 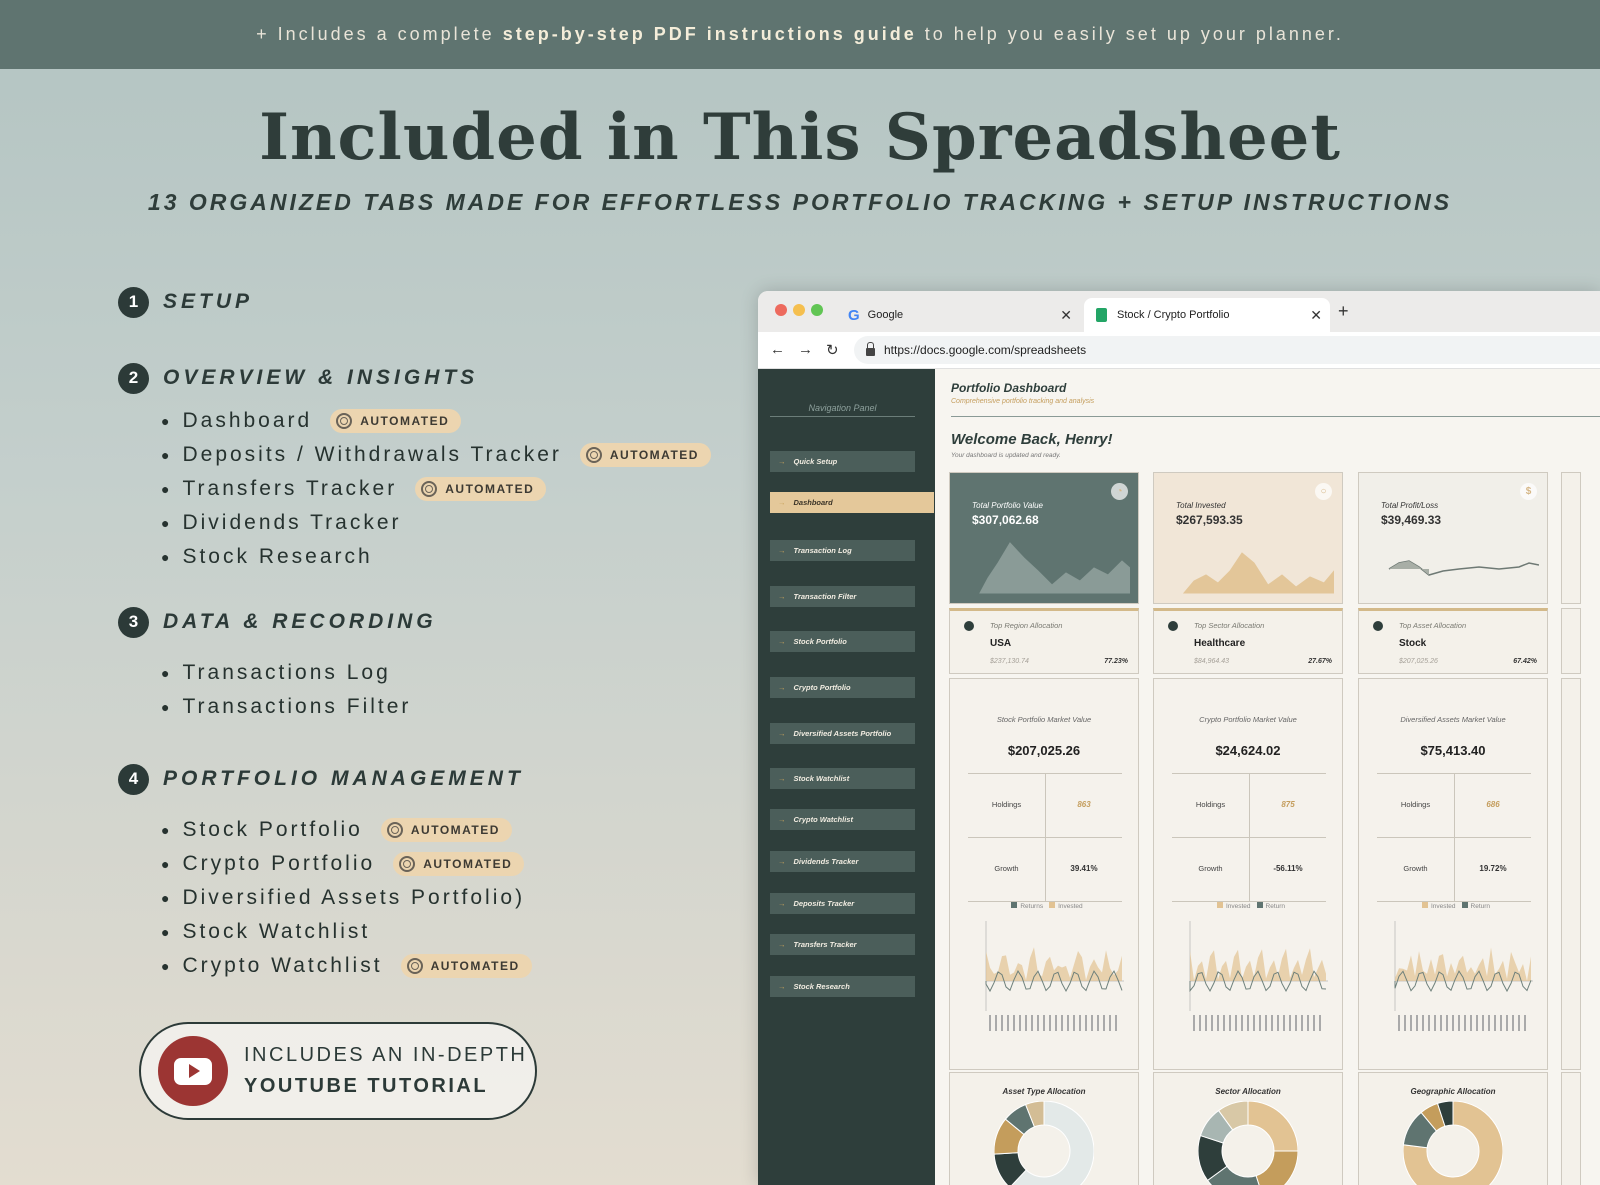 I want to click on pie-label: Sector Allocation, so click(x=1248, y=1091).